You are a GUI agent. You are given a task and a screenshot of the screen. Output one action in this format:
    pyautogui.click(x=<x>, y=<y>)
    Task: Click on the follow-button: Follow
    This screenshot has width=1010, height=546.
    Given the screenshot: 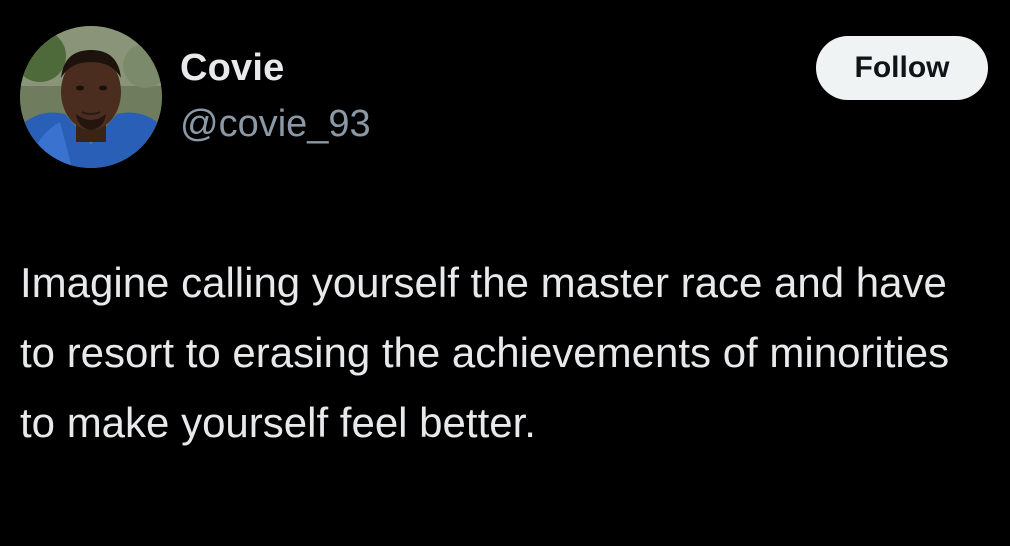 What is the action you would take?
    pyautogui.click(x=902, y=68)
    